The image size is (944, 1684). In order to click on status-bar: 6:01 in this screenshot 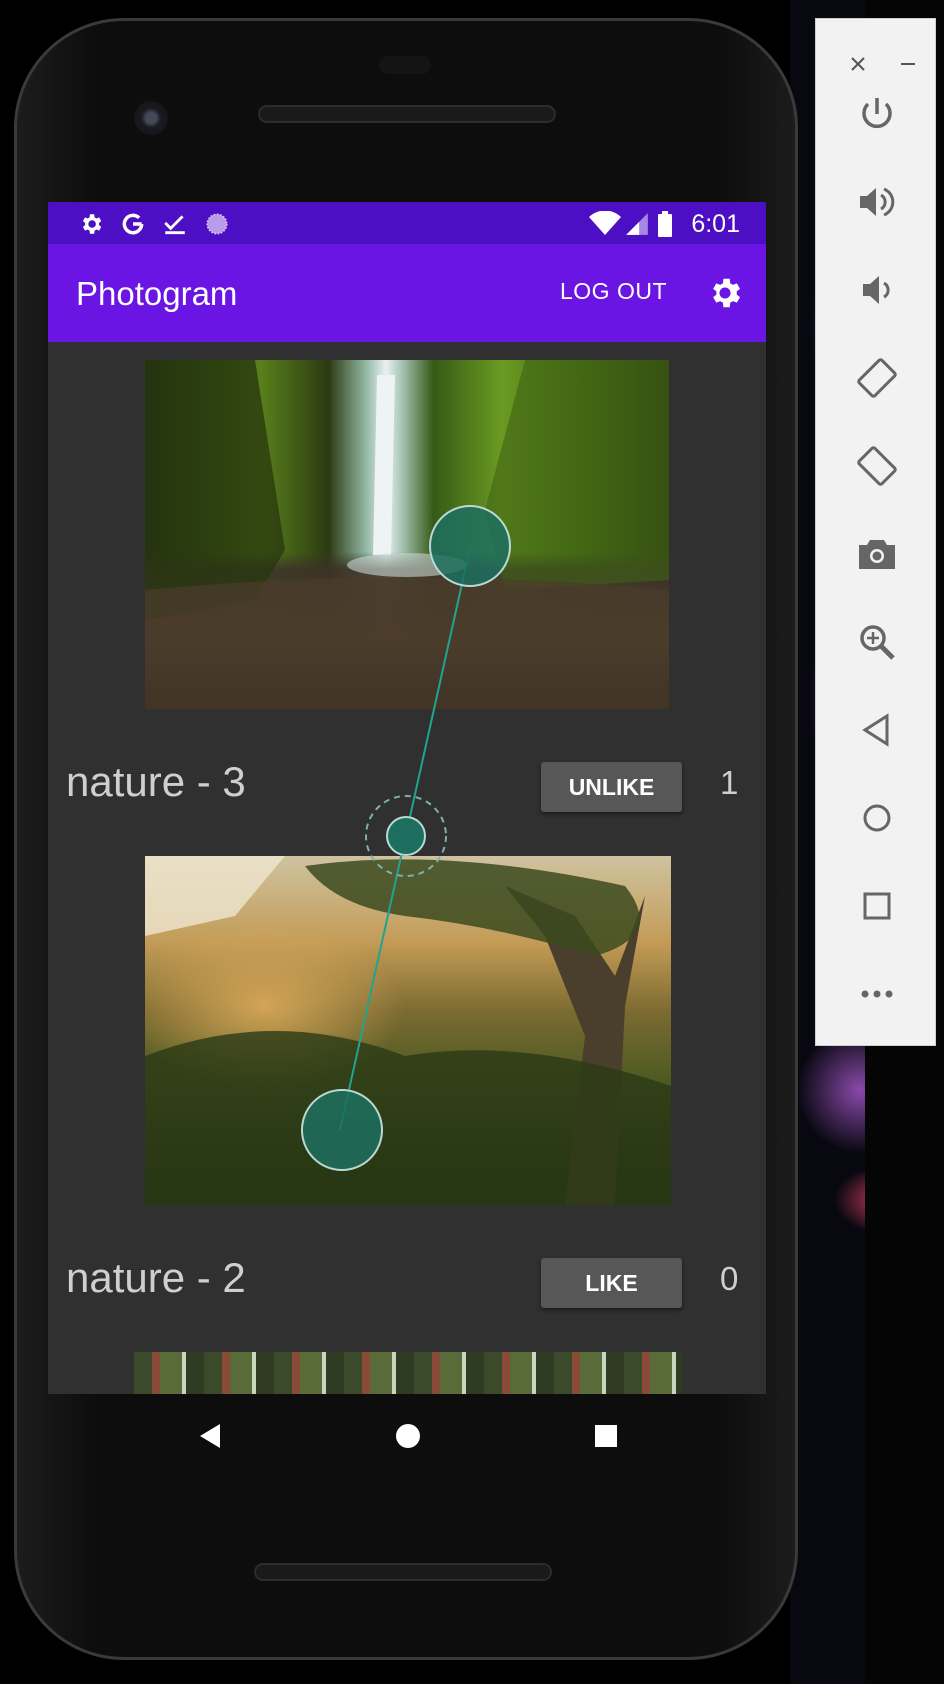, I will do `click(407, 223)`.